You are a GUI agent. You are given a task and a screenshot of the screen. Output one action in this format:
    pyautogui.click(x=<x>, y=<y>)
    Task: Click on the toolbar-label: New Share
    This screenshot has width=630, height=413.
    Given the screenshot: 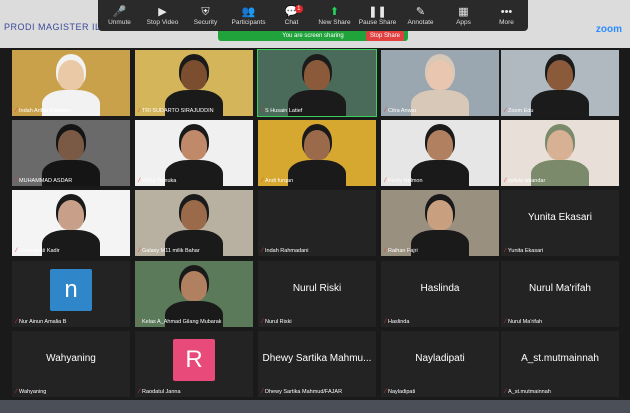 What is the action you would take?
    pyautogui.click(x=334, y=22)
    